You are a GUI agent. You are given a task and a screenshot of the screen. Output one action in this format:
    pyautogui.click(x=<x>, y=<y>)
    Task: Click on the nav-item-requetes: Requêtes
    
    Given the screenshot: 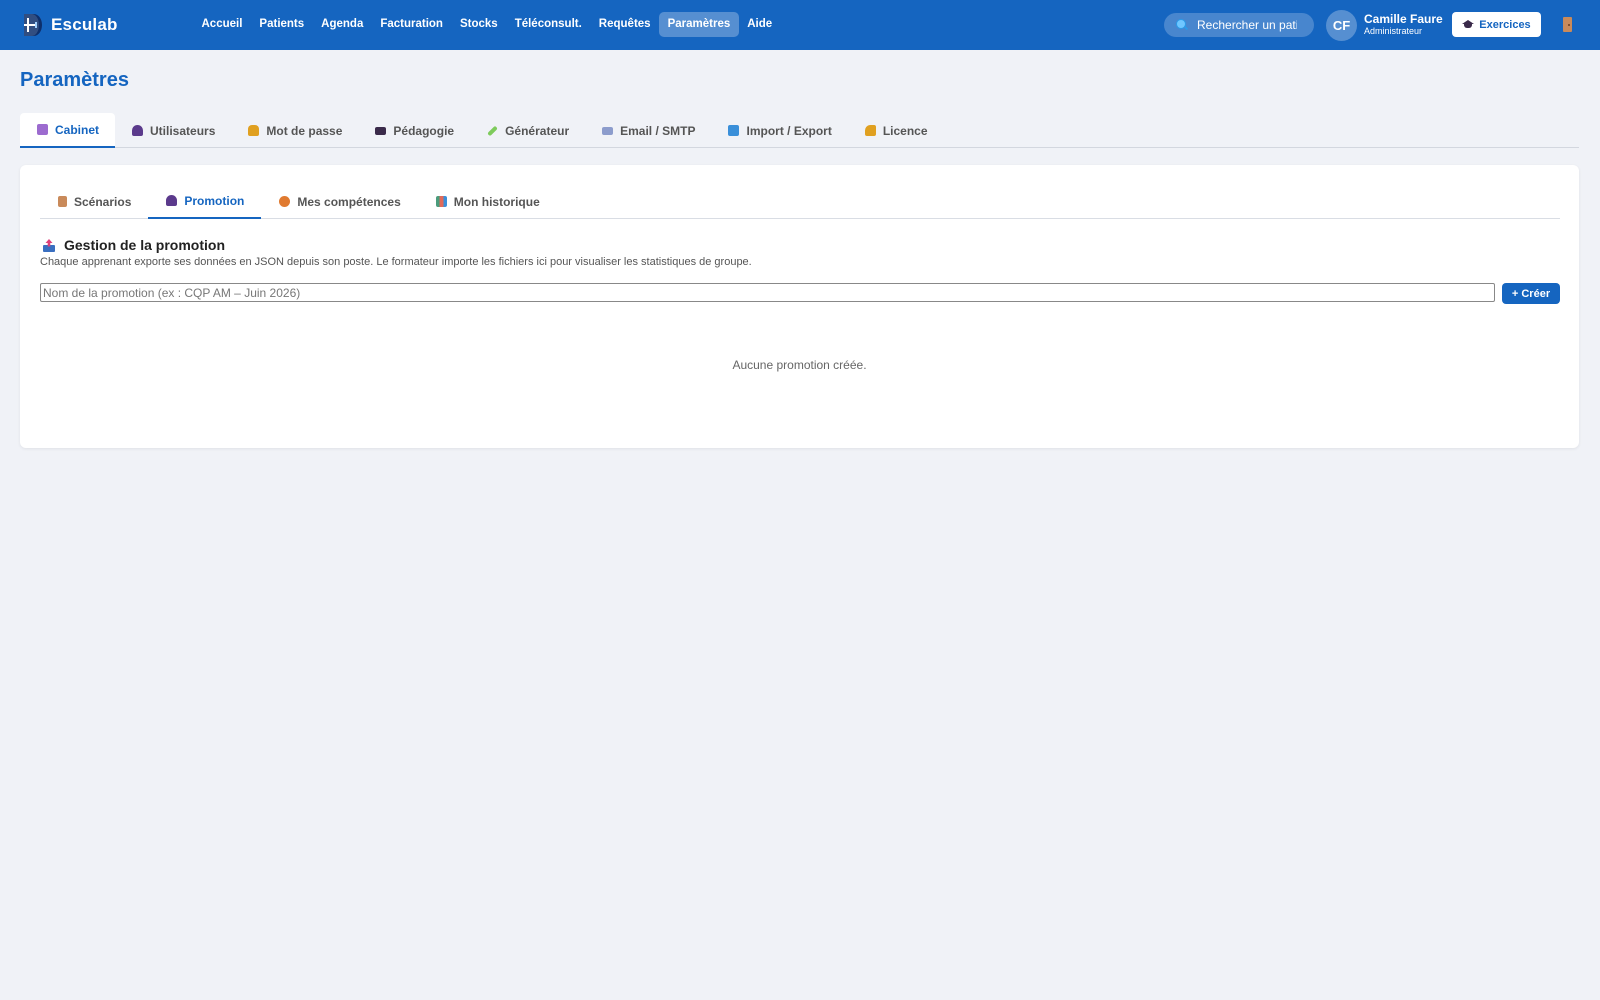 What is the action you would take?
    pyautogui.click(x=624, y=24)
    